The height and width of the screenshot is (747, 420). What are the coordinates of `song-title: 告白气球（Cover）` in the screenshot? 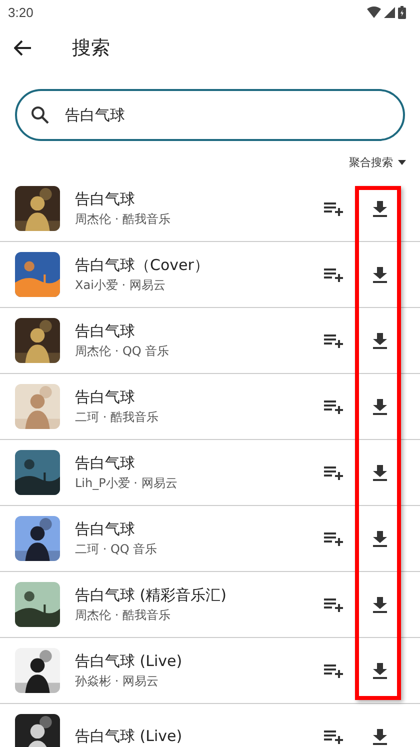 It's located at (142, 265).